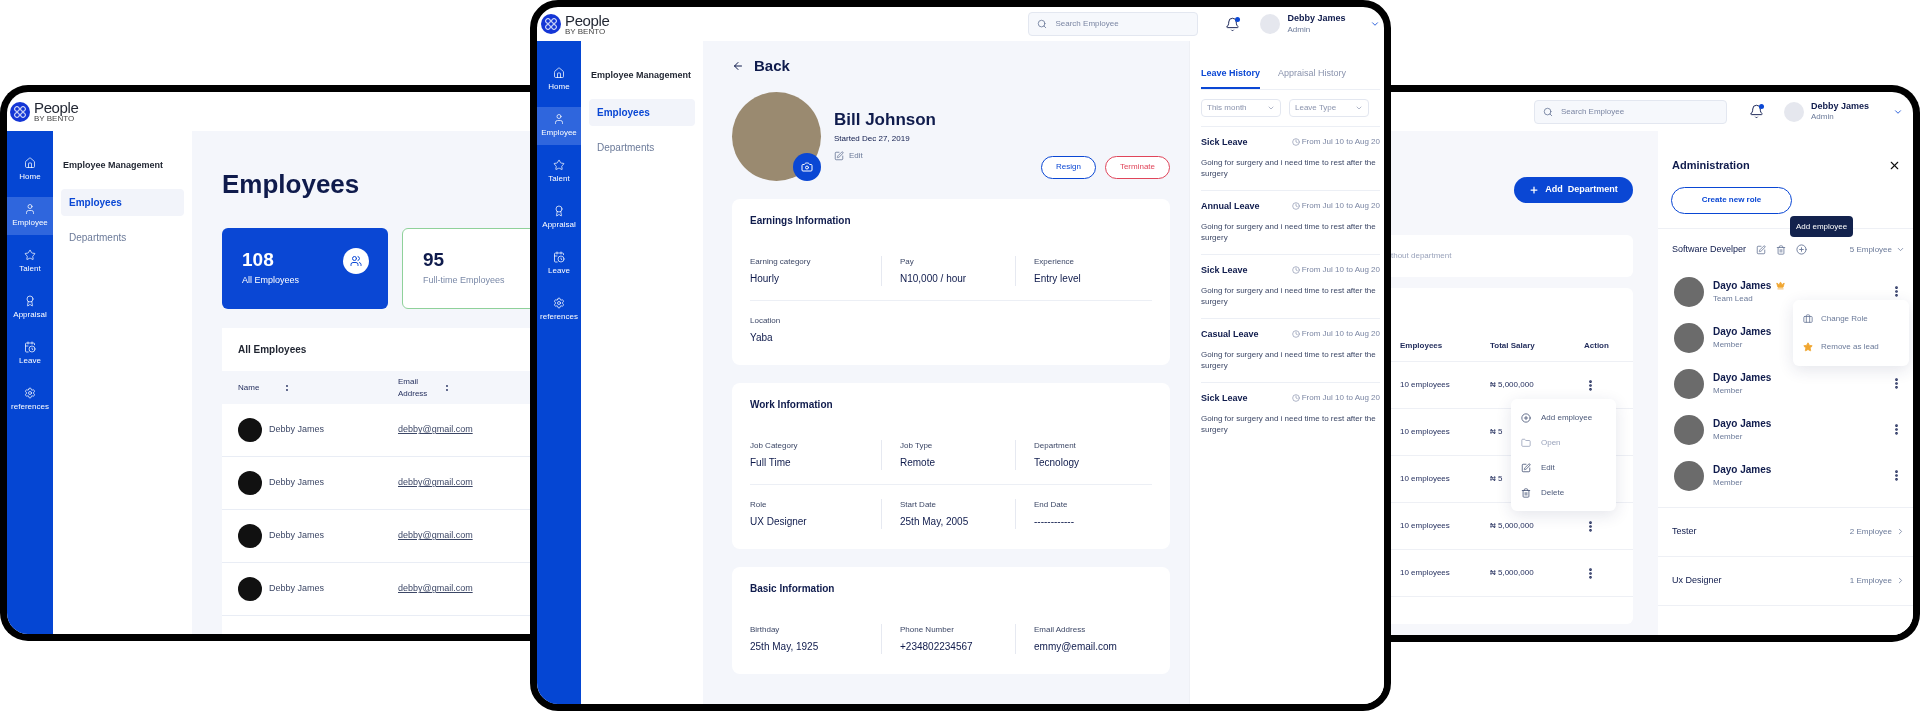 Image resolution: width=1920 pixels, height=711 pixels. Describe the element at coordinates (801, 220) in the screenshot. I see `card-title: Earnings Information` at that location.